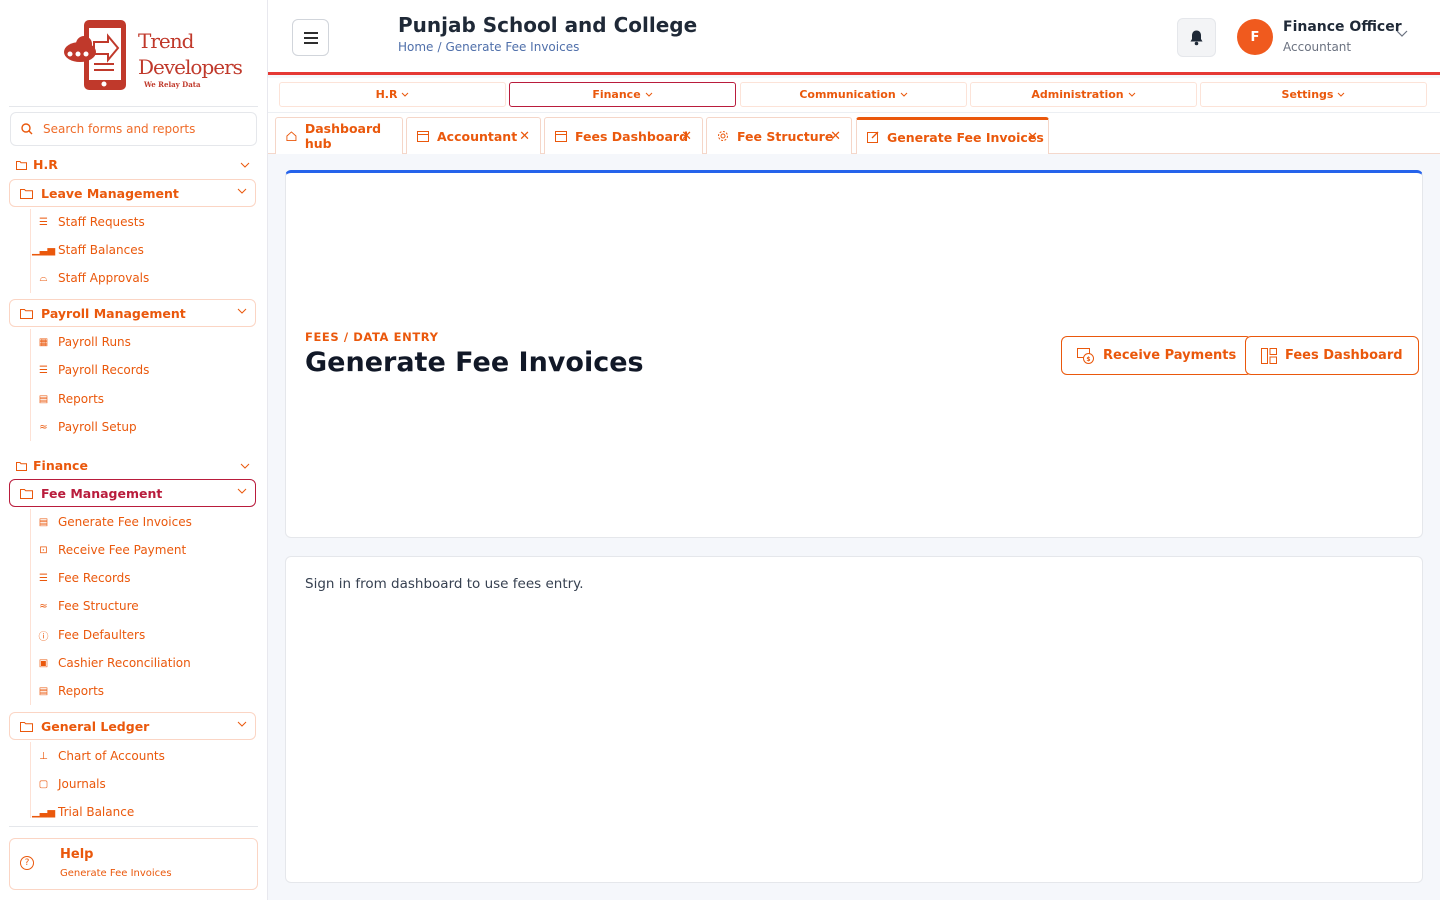 Image resolution: width=1440 pixels, height=900 pixels. Describe the element at coordinates (104, 278) in the screenshot. I see `sidebar-item-label: Staff Approvals` at that location.